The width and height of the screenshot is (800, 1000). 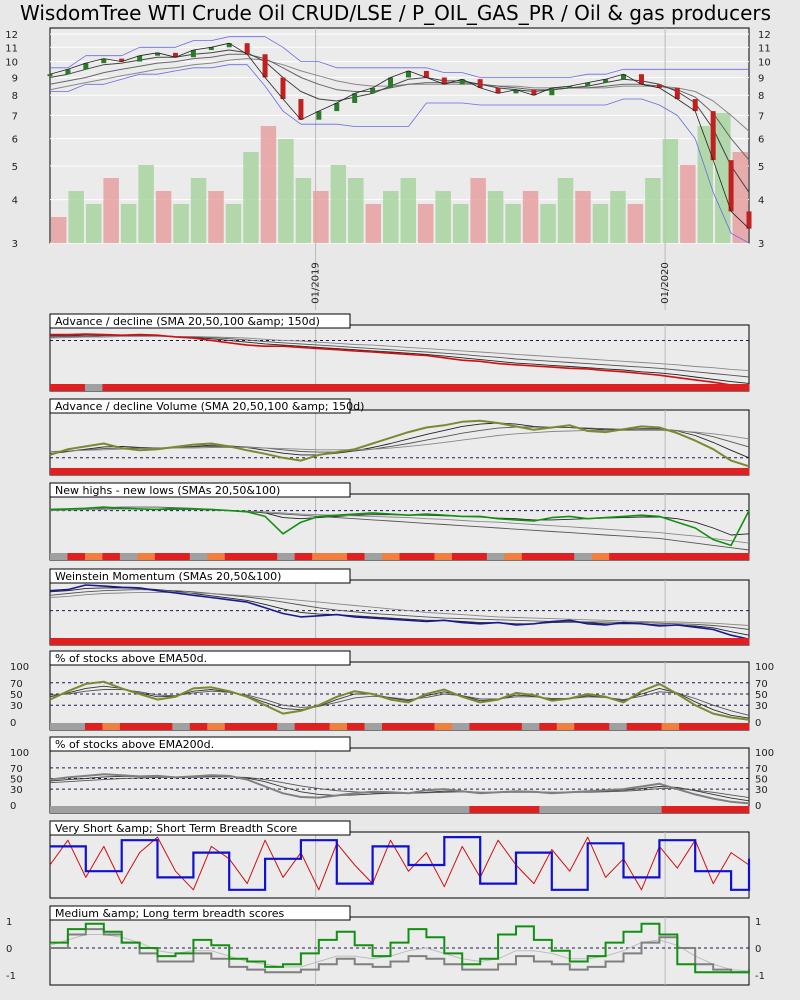 I want to click on pct-above-ema50-ytick-left: 30, so click(x=16, y=706).